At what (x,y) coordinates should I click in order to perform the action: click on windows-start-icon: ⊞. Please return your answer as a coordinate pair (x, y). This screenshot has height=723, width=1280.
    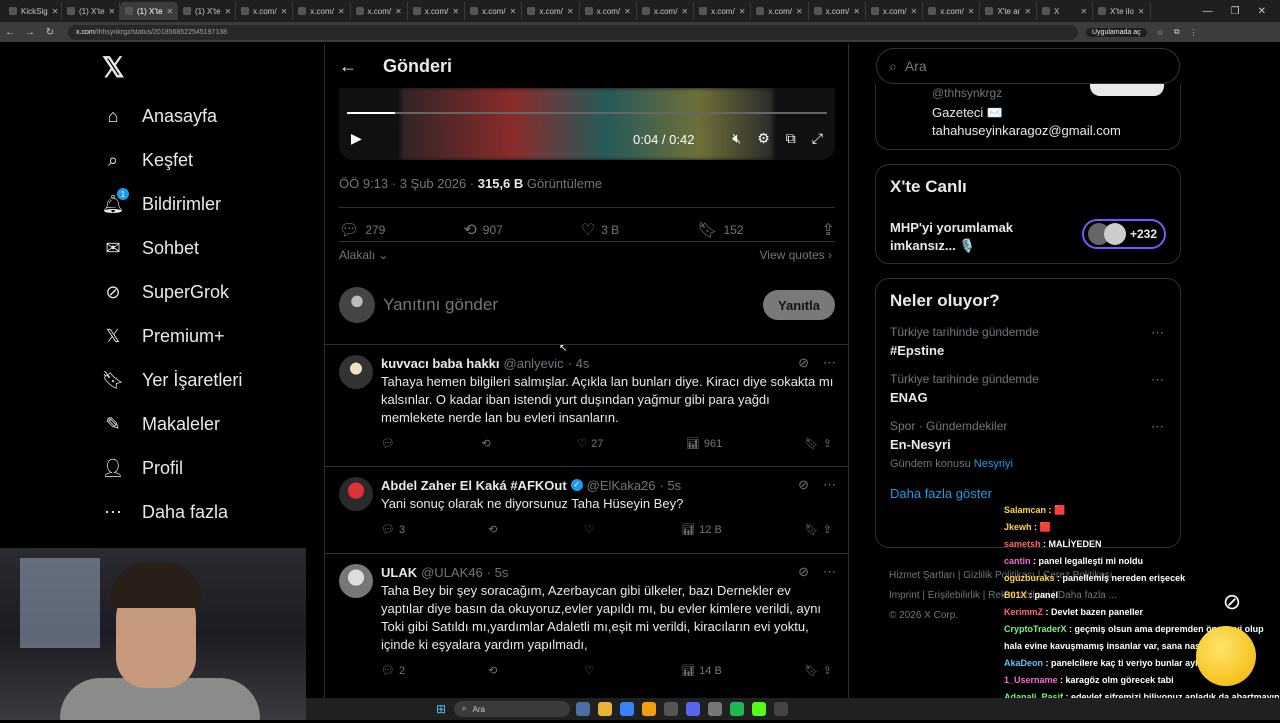
    Looking at the image, I should click on (441, 709).